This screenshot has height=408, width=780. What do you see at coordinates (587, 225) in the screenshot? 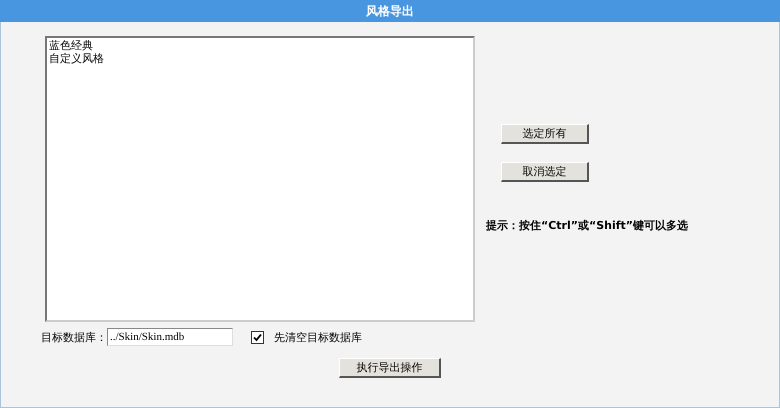
I see `hint-text: 提示：按住“Ctrl”或“Shift”键可以多选` at bounding box center [587, 225].